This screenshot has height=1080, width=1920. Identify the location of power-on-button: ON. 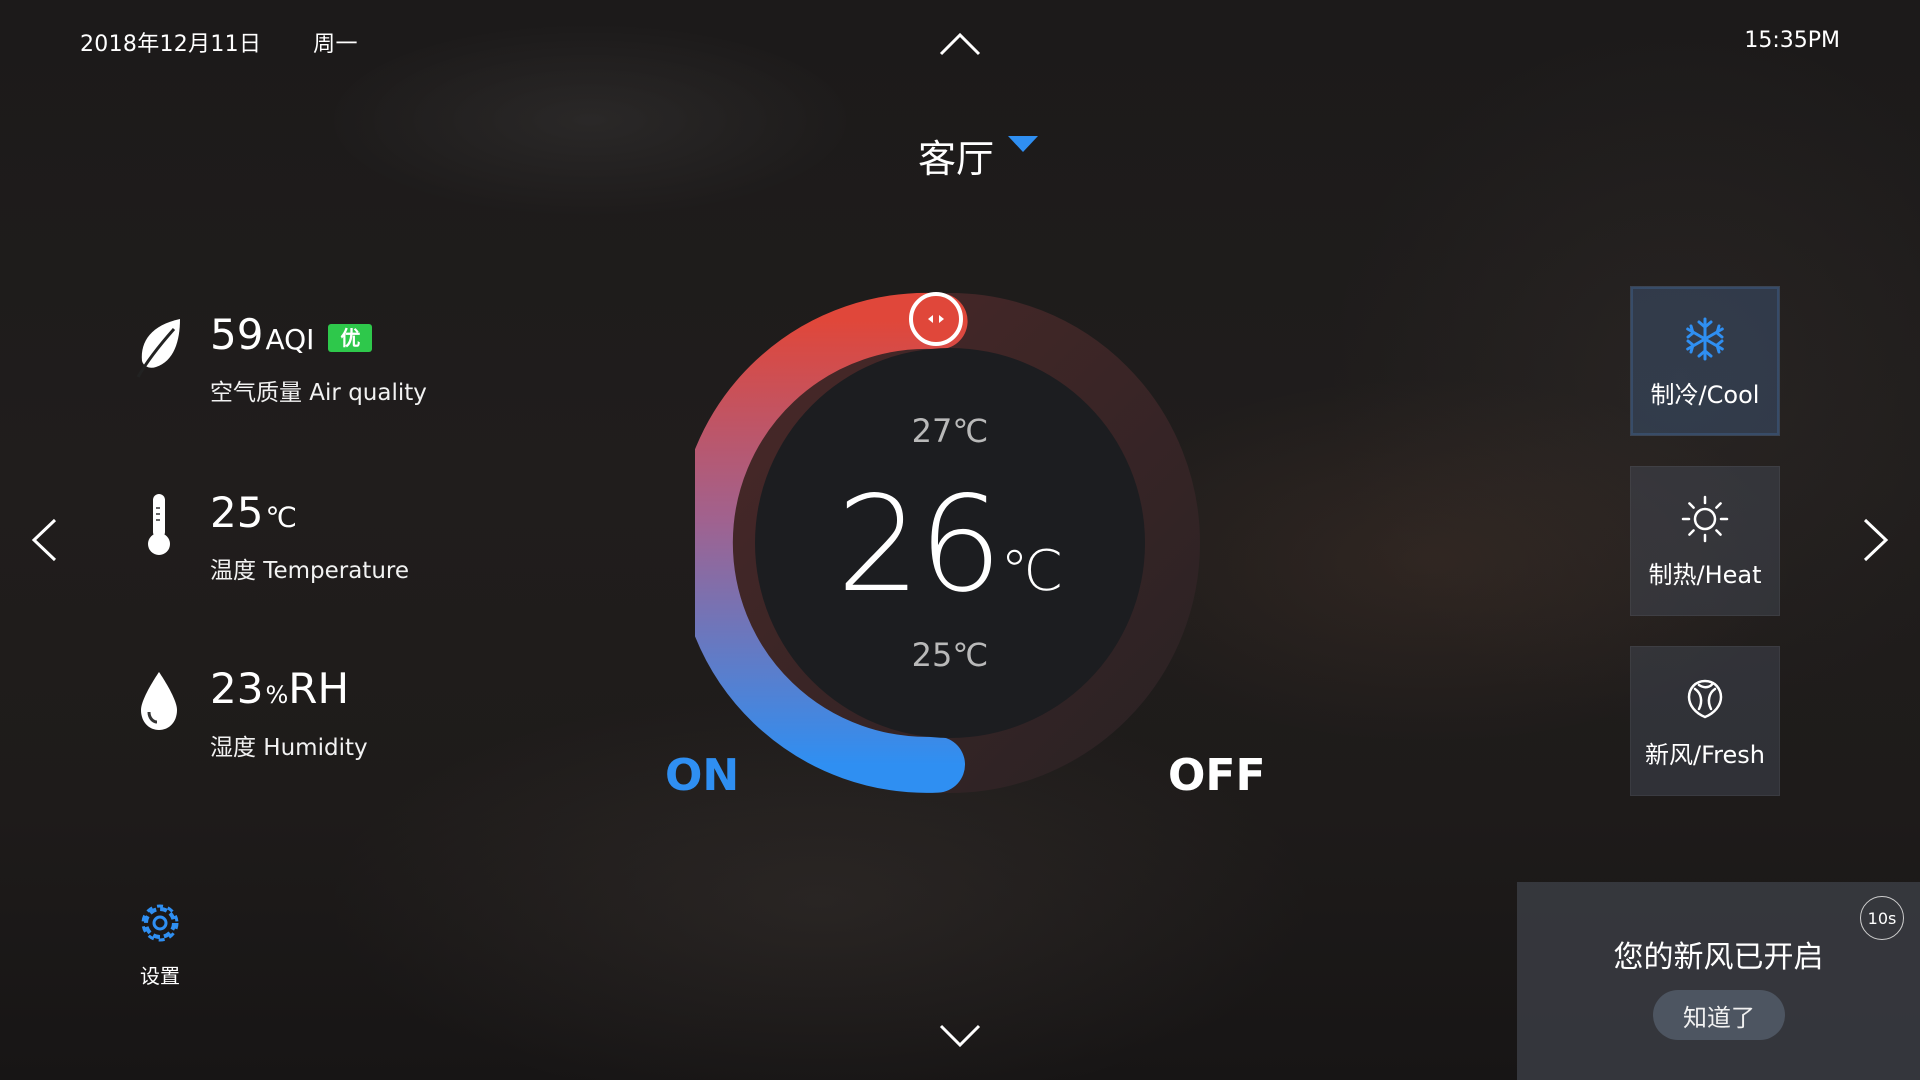
(702, 775).